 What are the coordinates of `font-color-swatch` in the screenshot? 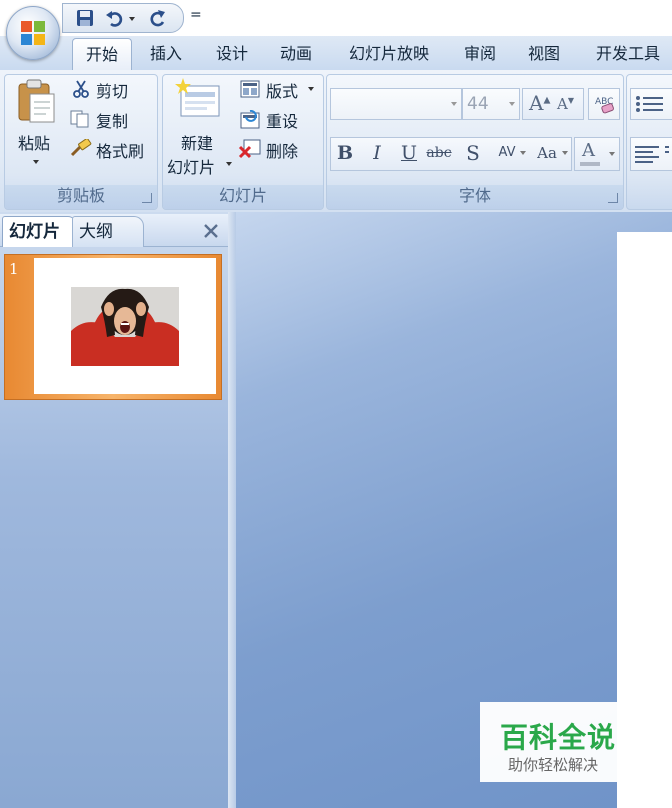 It's located at (590, 164).